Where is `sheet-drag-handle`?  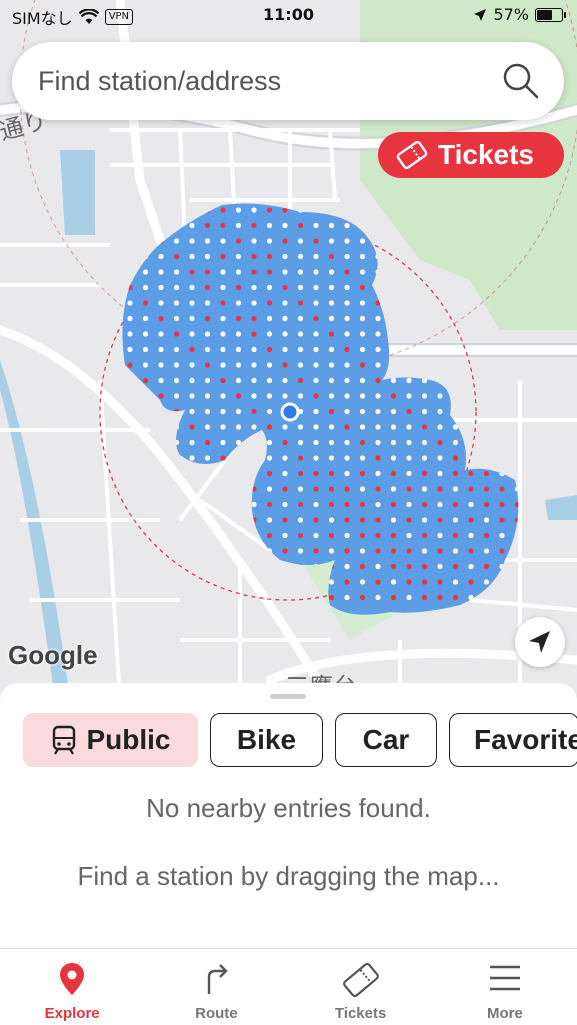
sheet-drag-handle is located at coordinates (288, 696).